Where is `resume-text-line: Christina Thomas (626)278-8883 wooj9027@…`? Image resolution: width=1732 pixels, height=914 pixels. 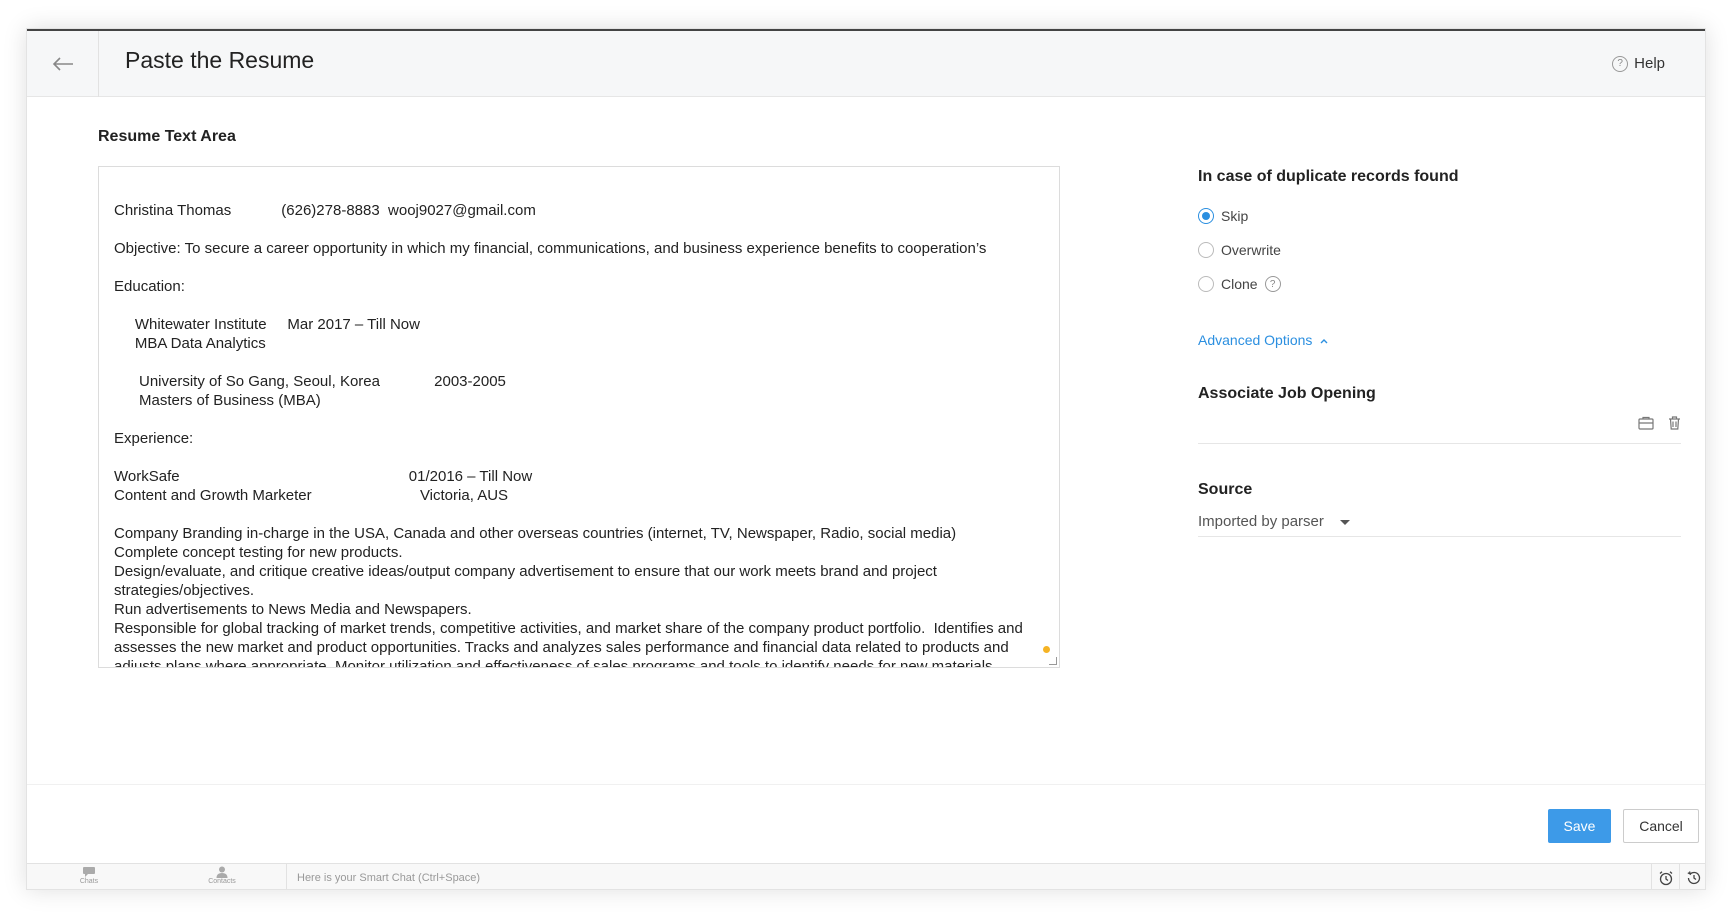 resume-text-line: Christina Thomas (626)278-8883 wooj9027@… is located at coordinates (325, 210).